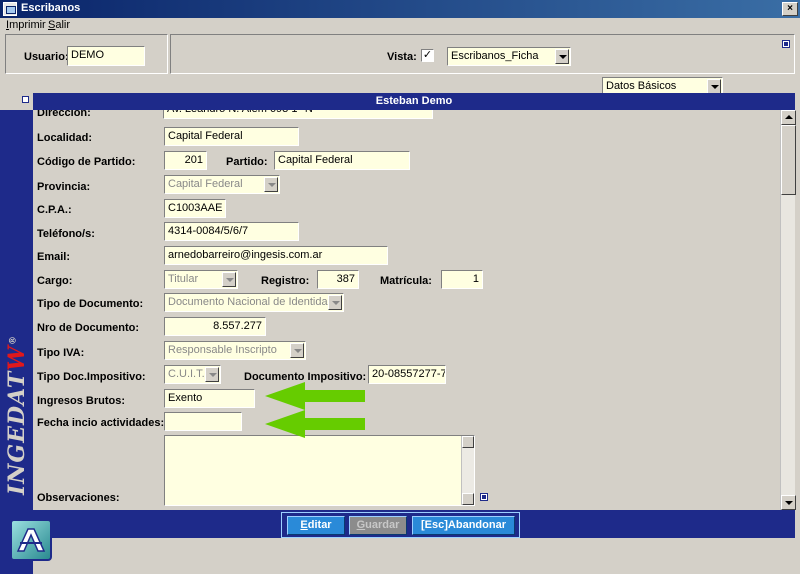  What do you see at coordinates (64, 187) in the screenshot?
I see `provincia-label: Provincia:` at bounding box center [64, 187].